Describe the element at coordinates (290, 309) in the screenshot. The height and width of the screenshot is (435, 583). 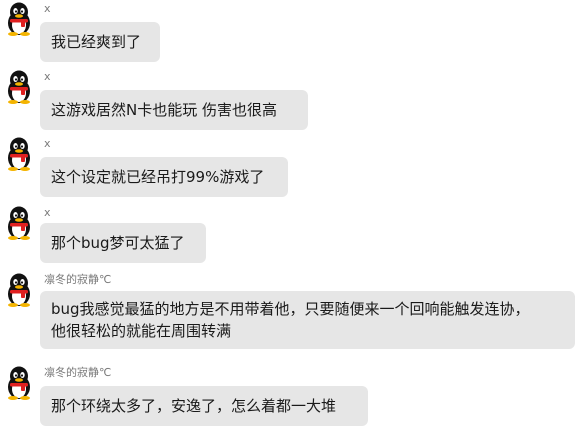
I see `message-text: bug我感觉最猛的地方是不用带着他，只要随便来一个回响能触发连协，` at that location.